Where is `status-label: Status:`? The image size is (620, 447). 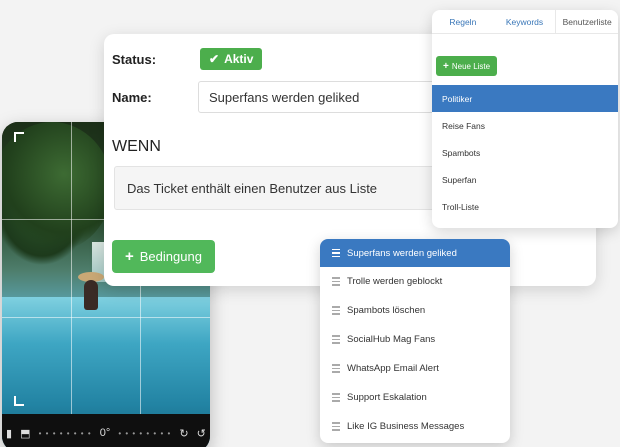 status-label: Status: is located at coordinates (134, 59).